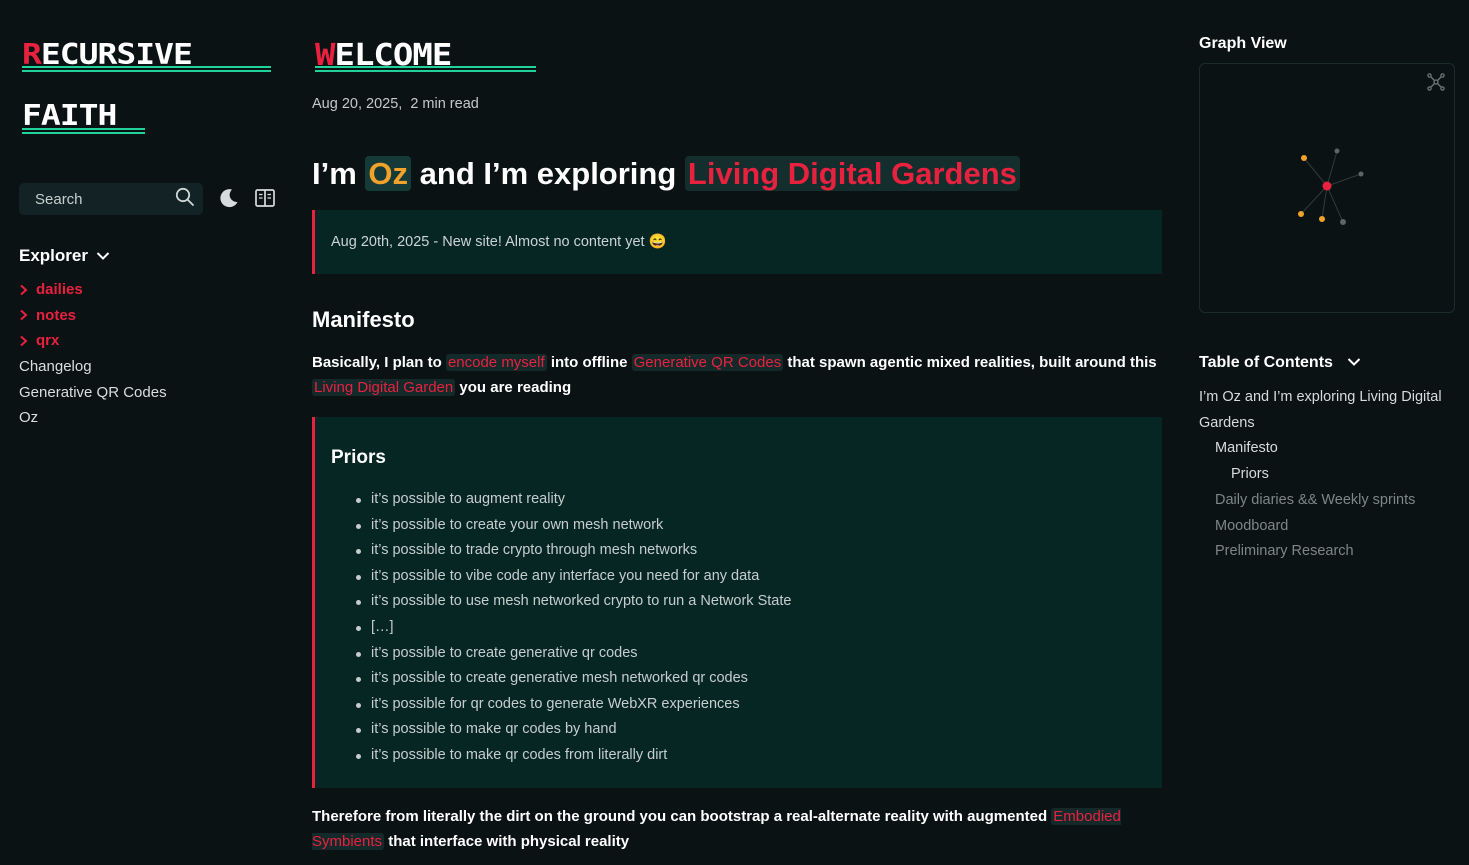 The height and width of the screenshot is (865, 1469). What do you see at coordinates (444, 104) in the screenshot?
I see `read-time: 2 min read` at bounding box center [444, 104].